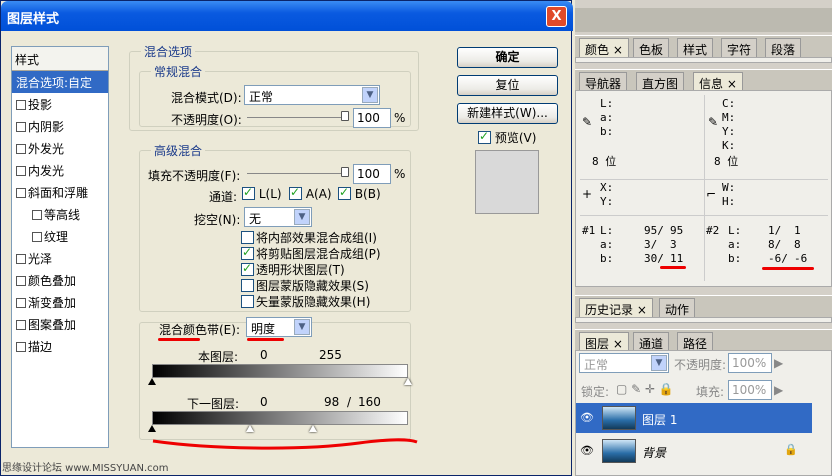  What do you see at coordinates (60, 148) in the screenshot?
I see `style-list-item: 外发光` at bounding box center [60, 148].